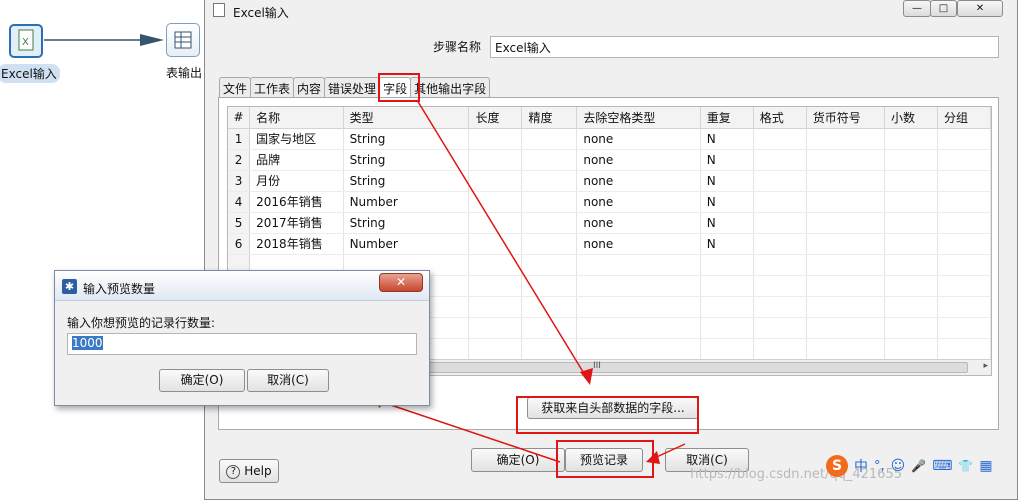  I want to click on preview-count-value: 1000, so click(87, 343).